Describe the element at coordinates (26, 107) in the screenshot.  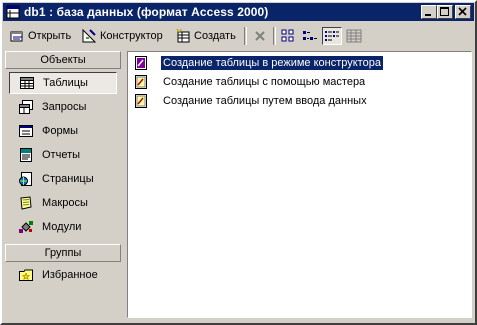
I see `query-icon` at that location.